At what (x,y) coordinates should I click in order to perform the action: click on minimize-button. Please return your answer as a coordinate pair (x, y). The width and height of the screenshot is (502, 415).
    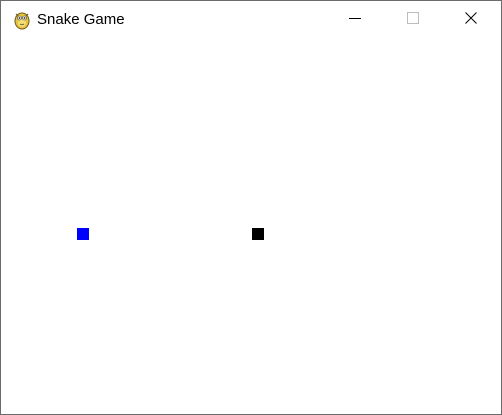
    Looking at the image, I should click on (355, 20).